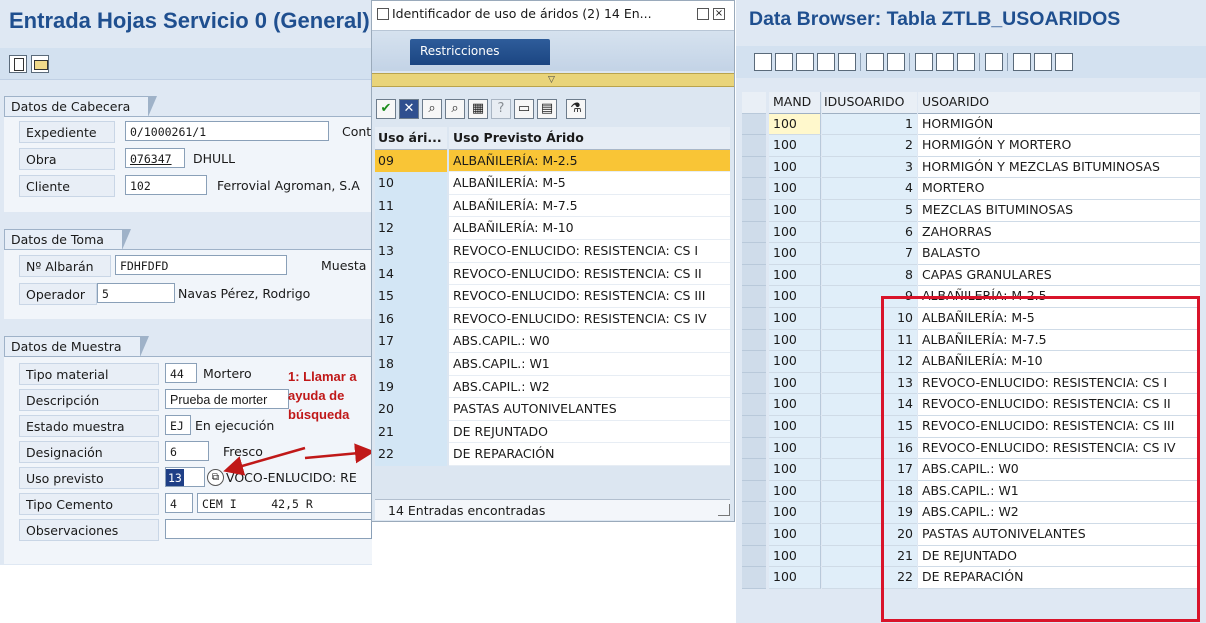 Image resolution: width=1206 pixels, height=623 pixels. Describe the element at coordinates (501, 109) in the screenshot. I see `info-icon: ?` at that location.